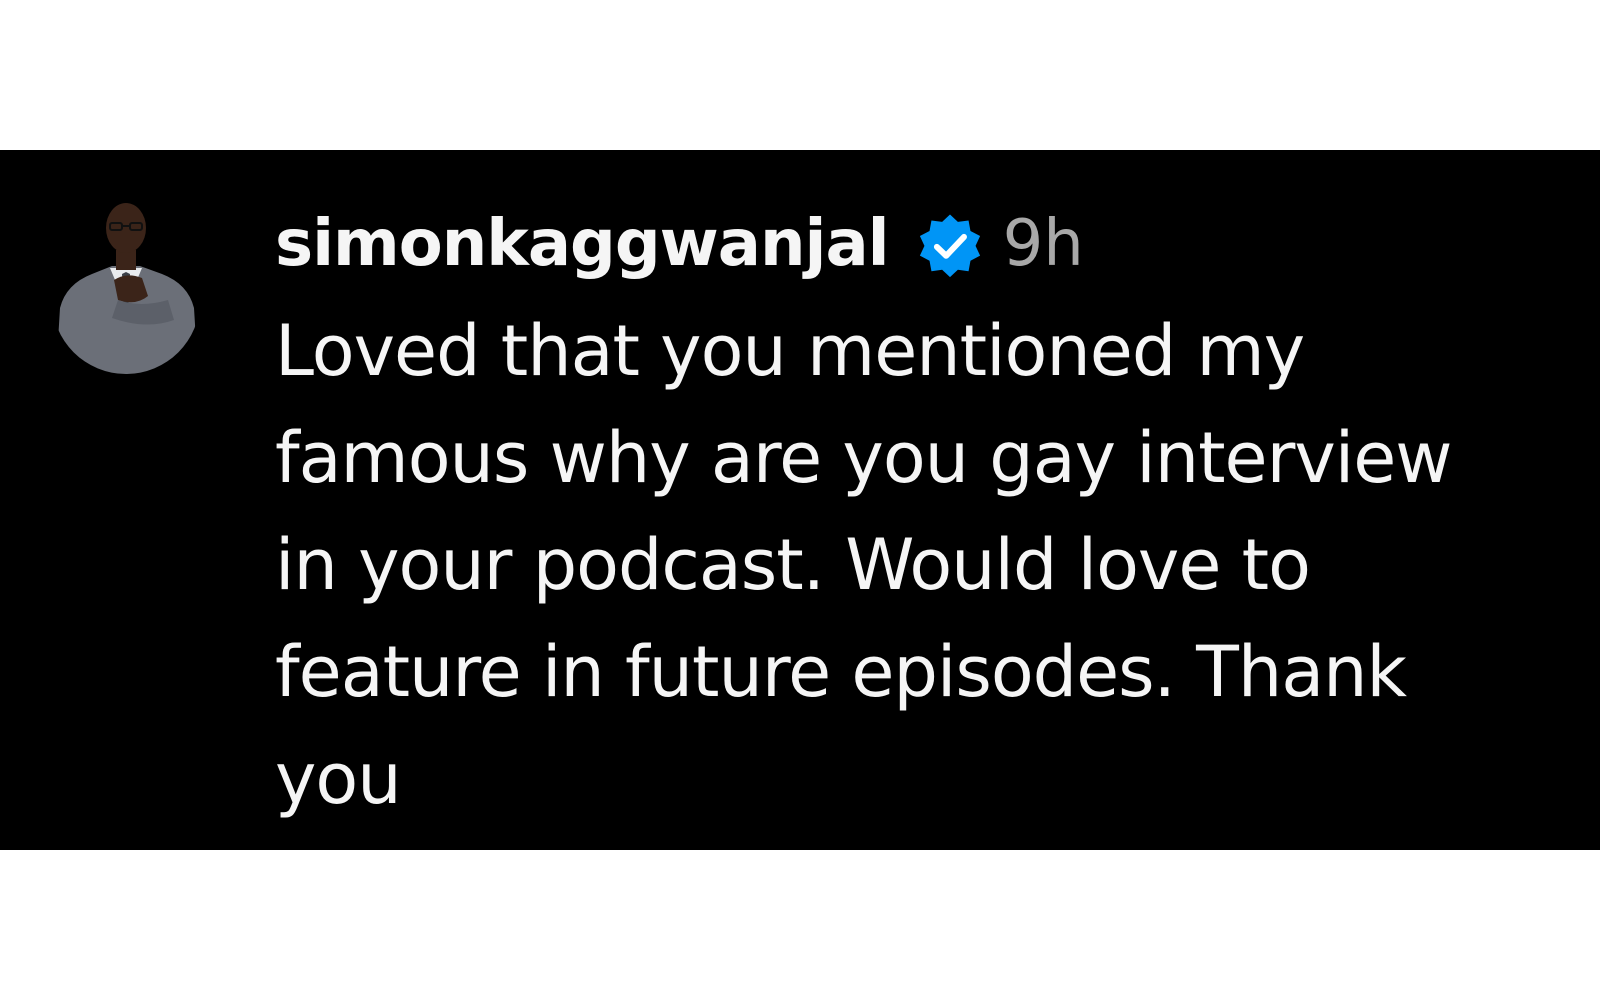 The image size is (1600, 1000). What do you see at coordinates (841, 672) in the screenshot?
I see `comment-text-line: feature in future episodes. Thank` at bounding box center [841, 672].